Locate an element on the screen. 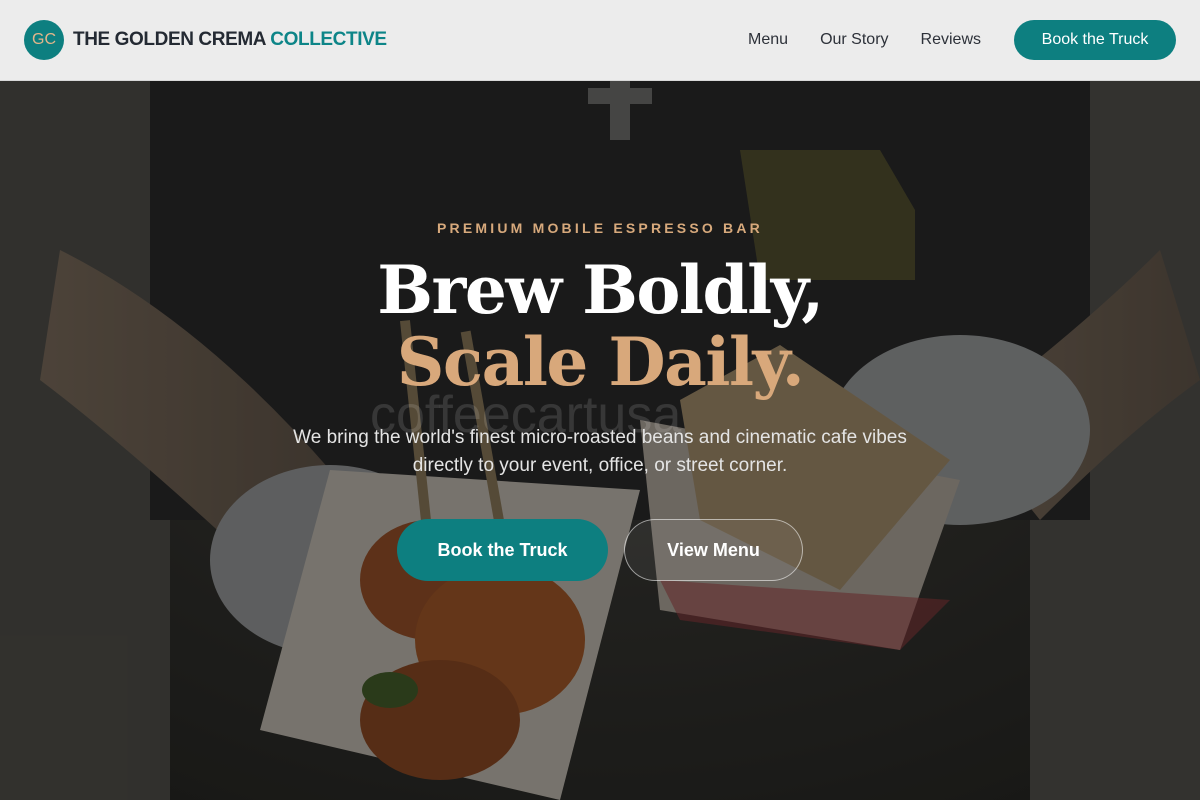 The width and height of the screenshot is (1200, 800). brand-name: THE GOLDEN CREMA COLLECTIVE is located at coordinates (230, 40).